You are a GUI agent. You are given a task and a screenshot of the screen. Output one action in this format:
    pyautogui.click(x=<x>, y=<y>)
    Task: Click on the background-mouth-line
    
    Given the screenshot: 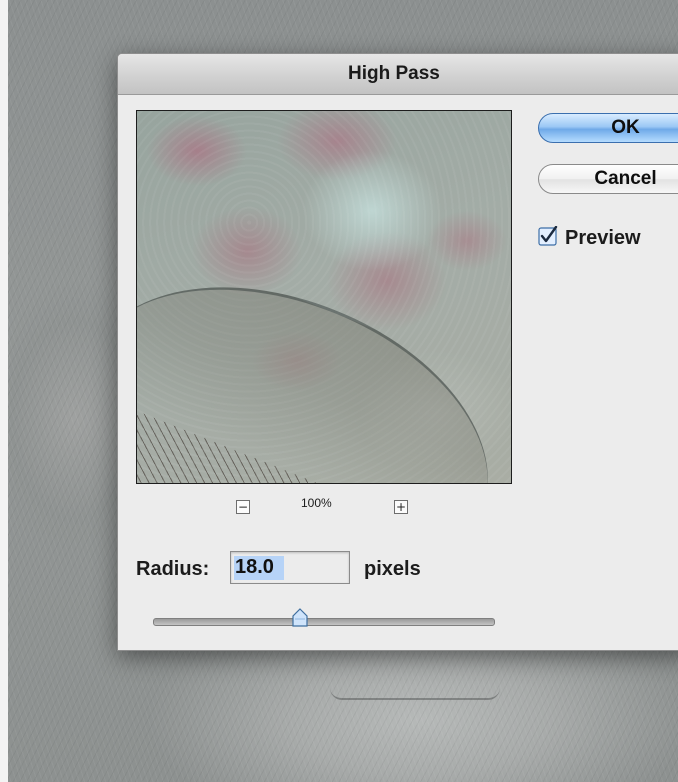 What is the action you would take?
    pyautogui.click(x=415, y=694)
    